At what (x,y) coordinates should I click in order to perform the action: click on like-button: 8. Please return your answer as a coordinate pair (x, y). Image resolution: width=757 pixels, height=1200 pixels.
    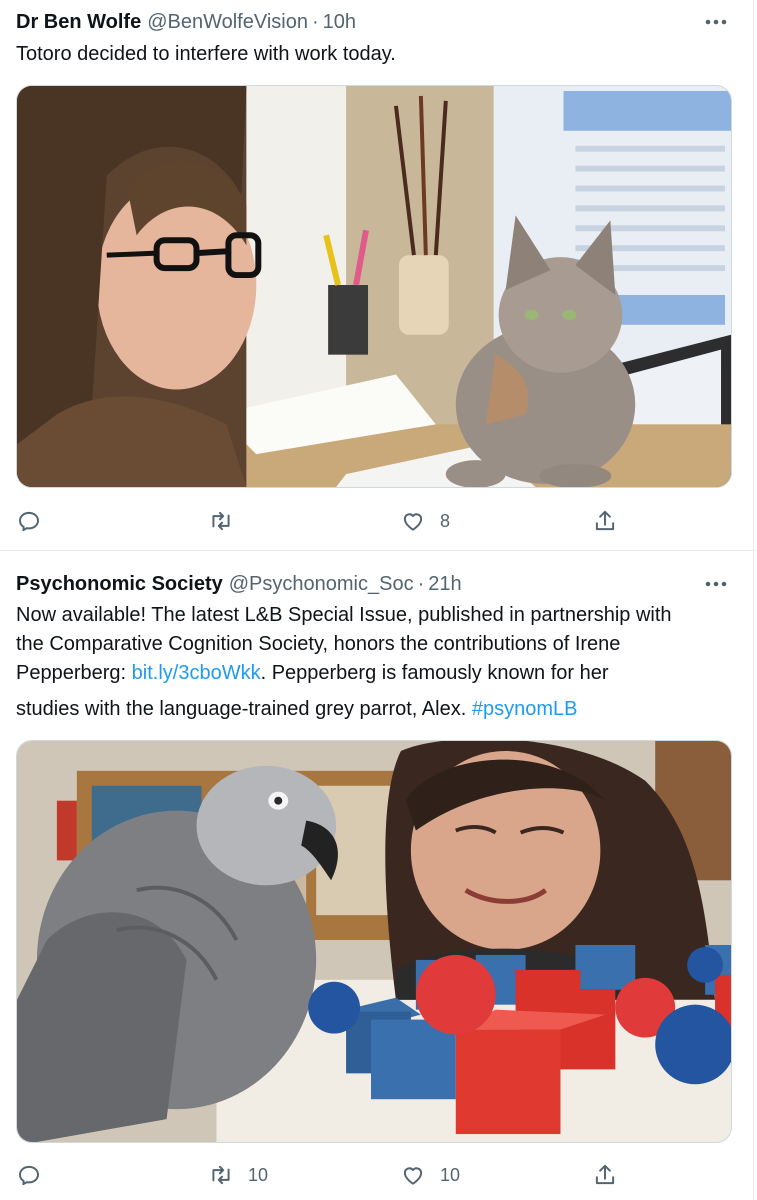
    Looking at the image, I should click on (425, 521).